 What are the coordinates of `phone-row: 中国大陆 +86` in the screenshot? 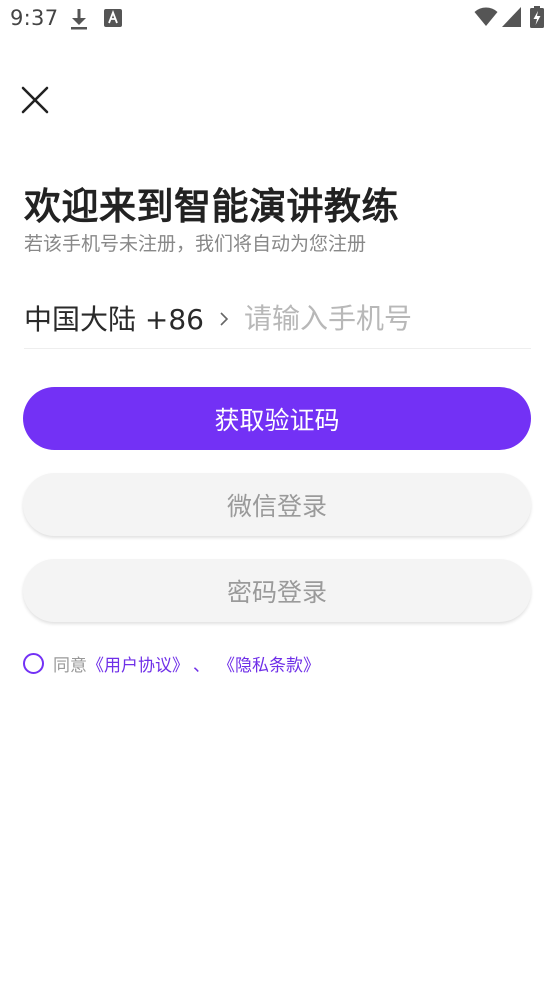 It's located at (277, 319).